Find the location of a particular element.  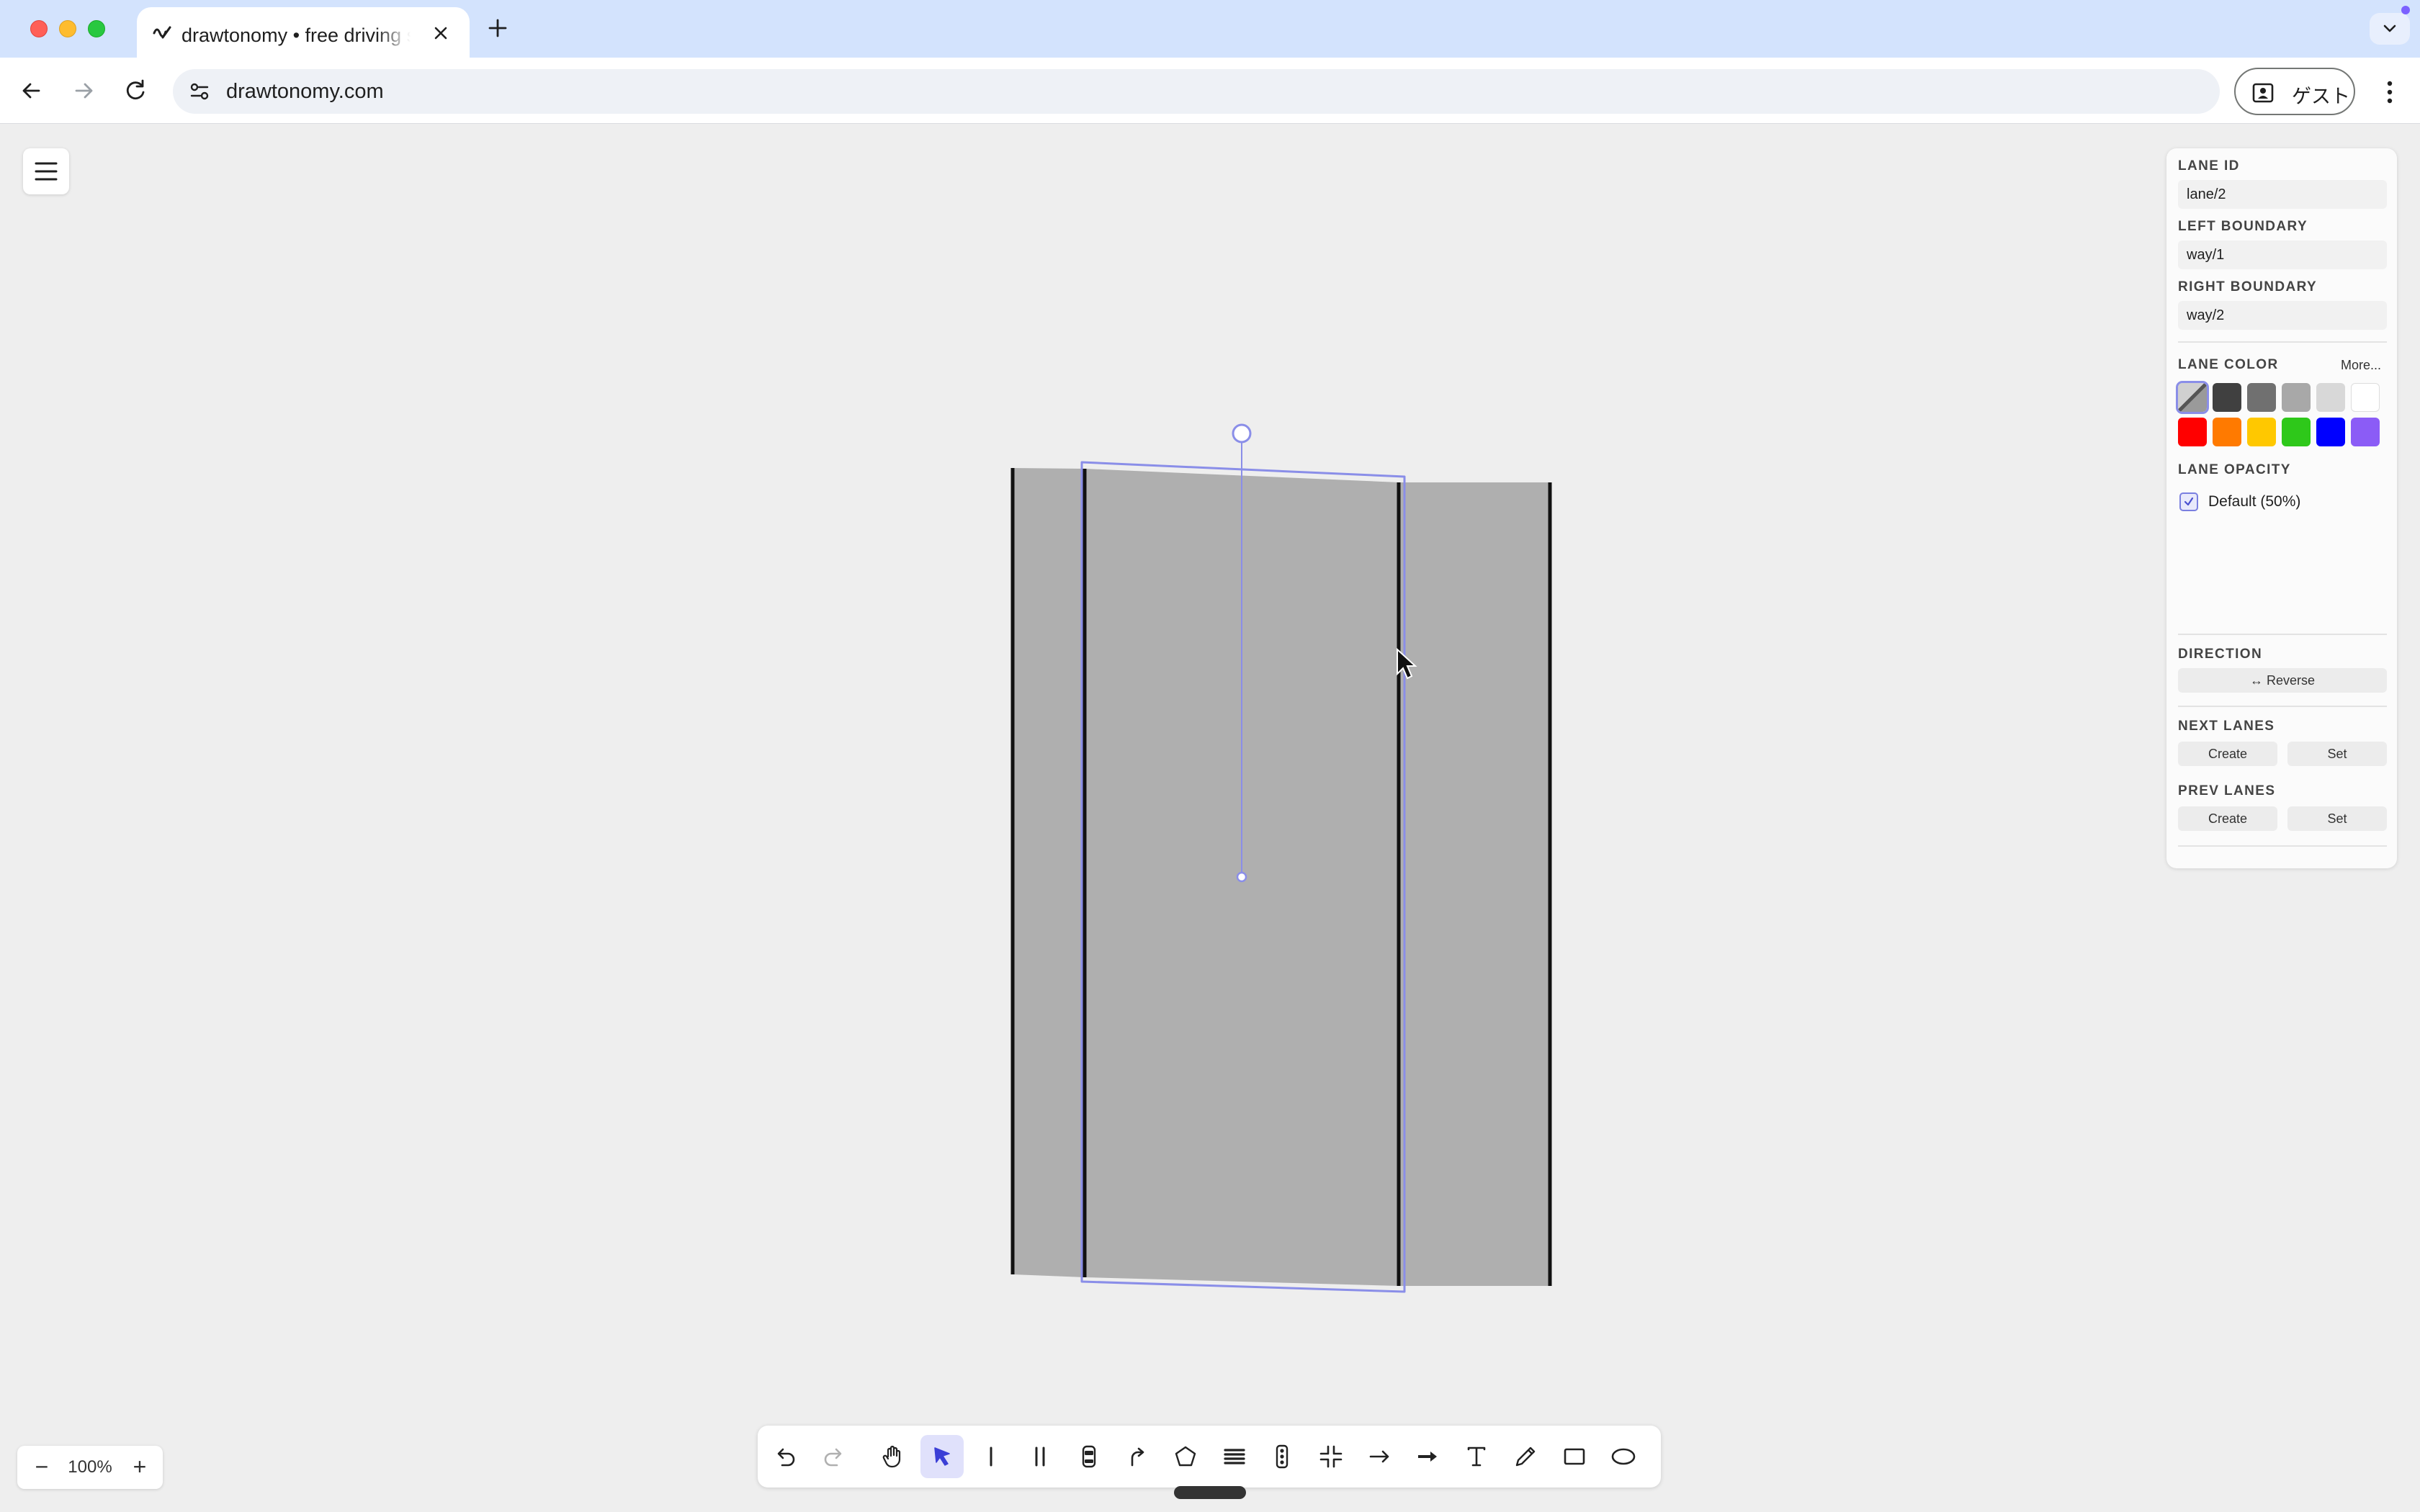

left-boundary-value: way/1 is located at coordinates (2206, 255).